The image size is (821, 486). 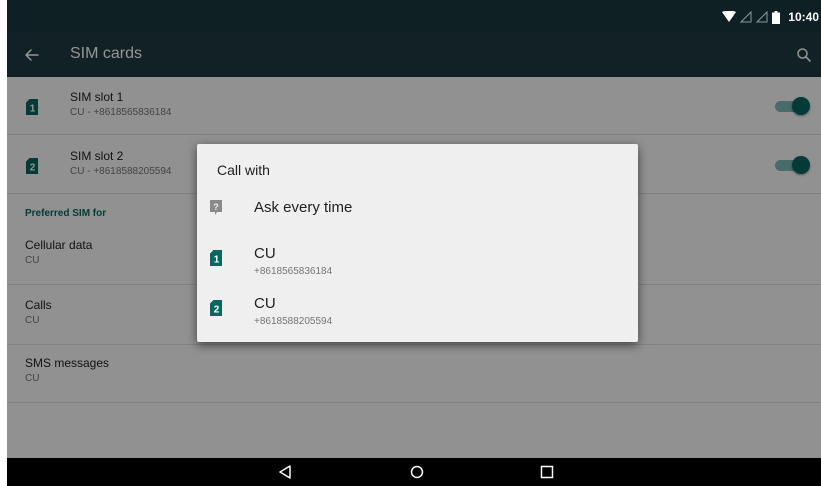 What do you see at coordinates (3, 243) in the screenshot?
I see `left-margin` at bounding box center [3, 243].